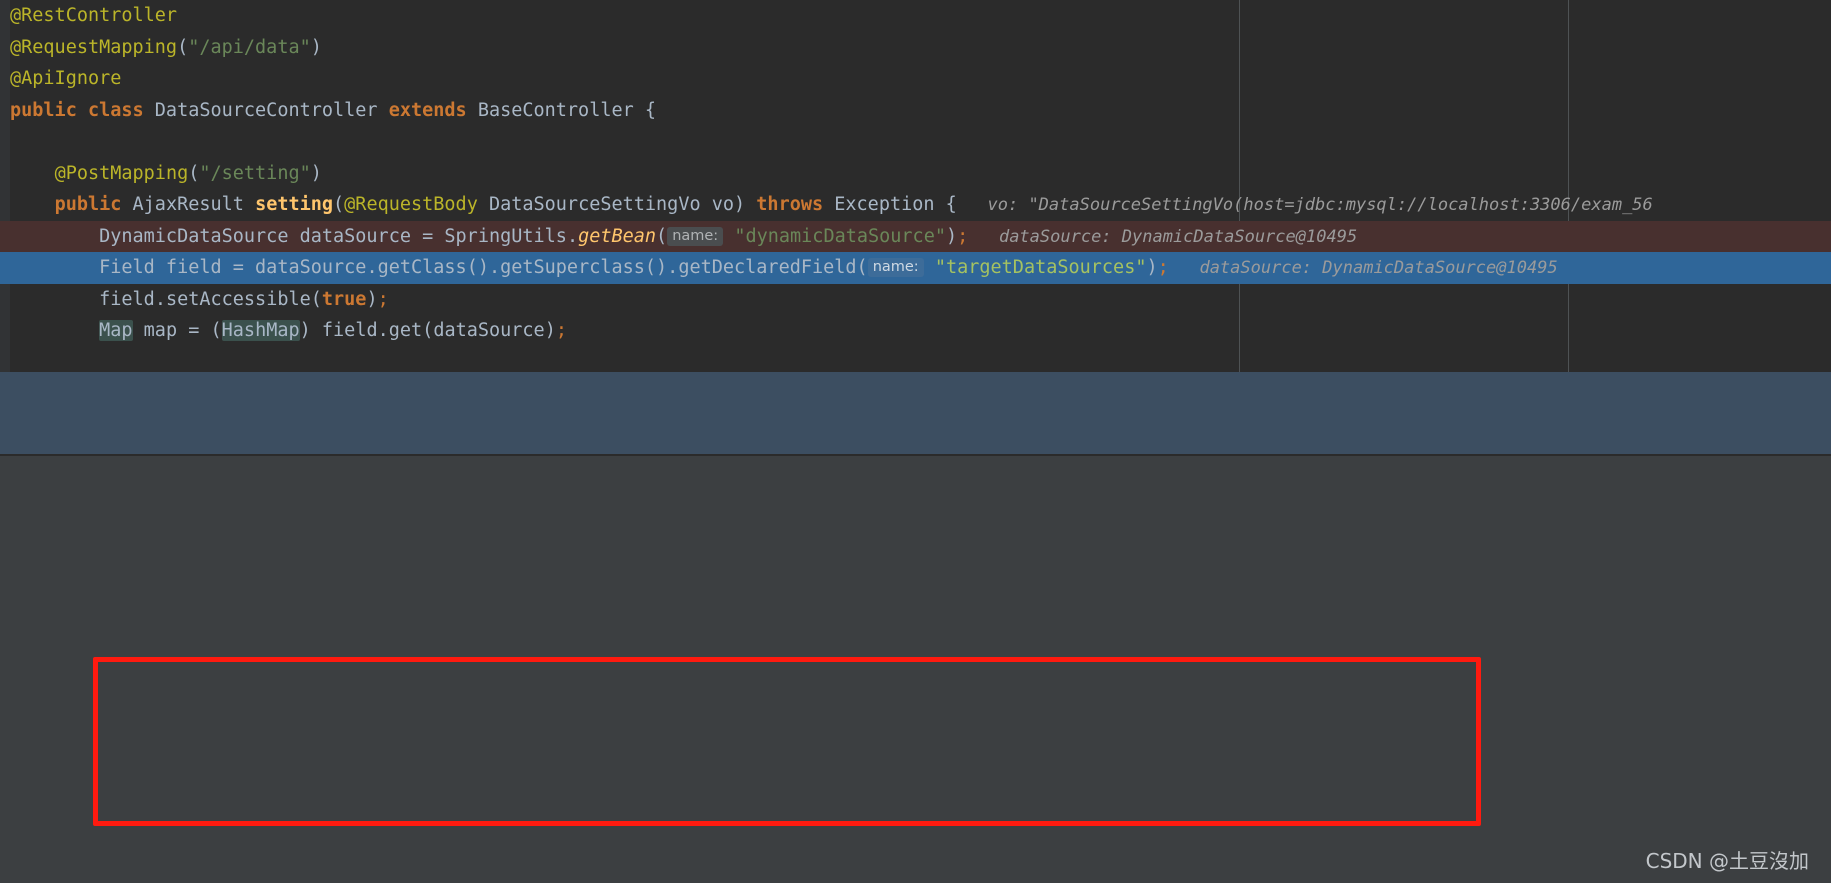 This screenshot has width=1831, height=883. I want to click on code-token: "dynamicDataSource", so click(840, 236).